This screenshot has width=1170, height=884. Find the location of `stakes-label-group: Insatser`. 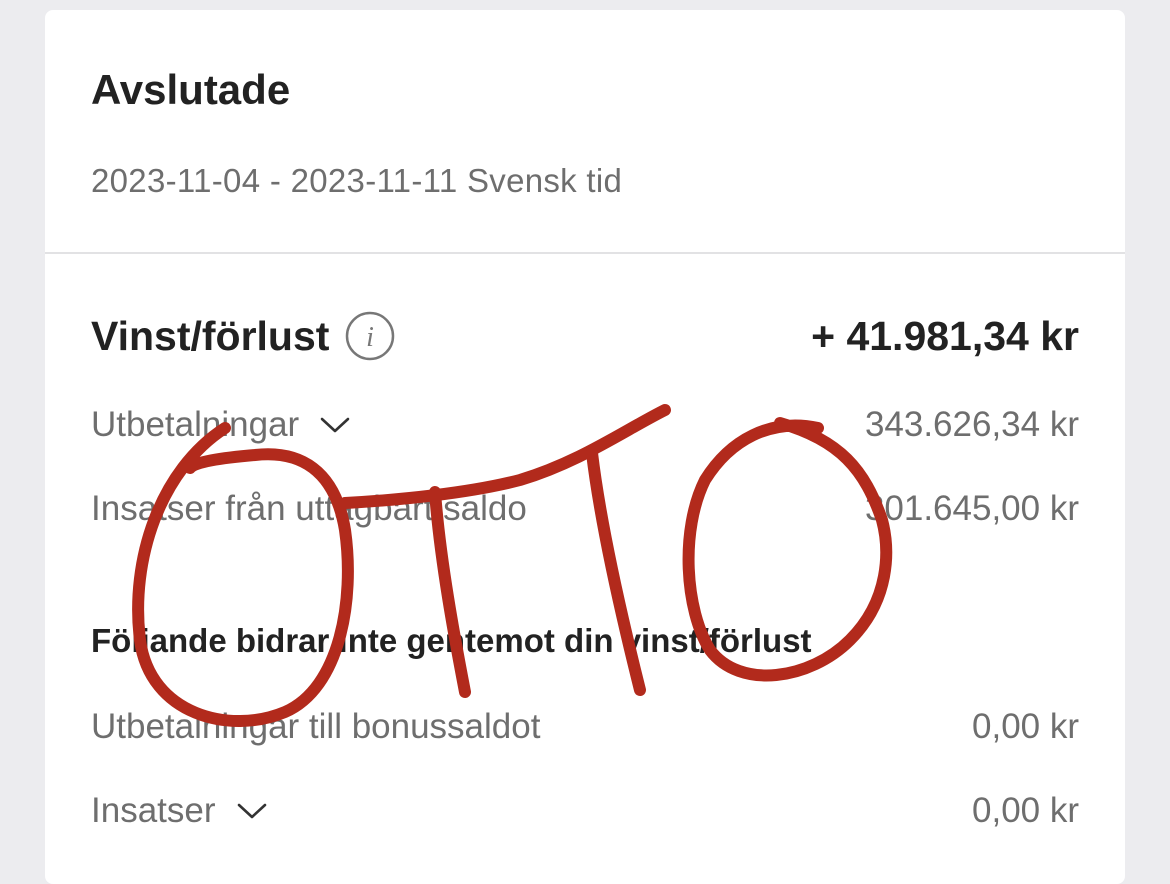

stakes-label-group: Insatser is located at coordinates (179, 811).